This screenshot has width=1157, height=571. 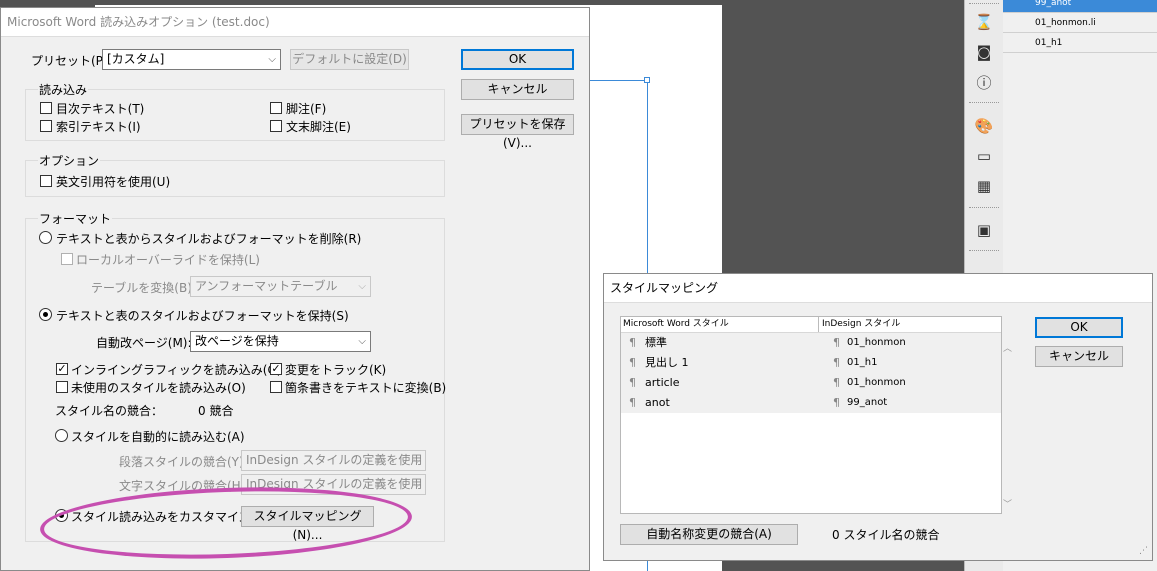 I want to click on index-text-label: 索引テキスト(I), so click(x=98, y=127).